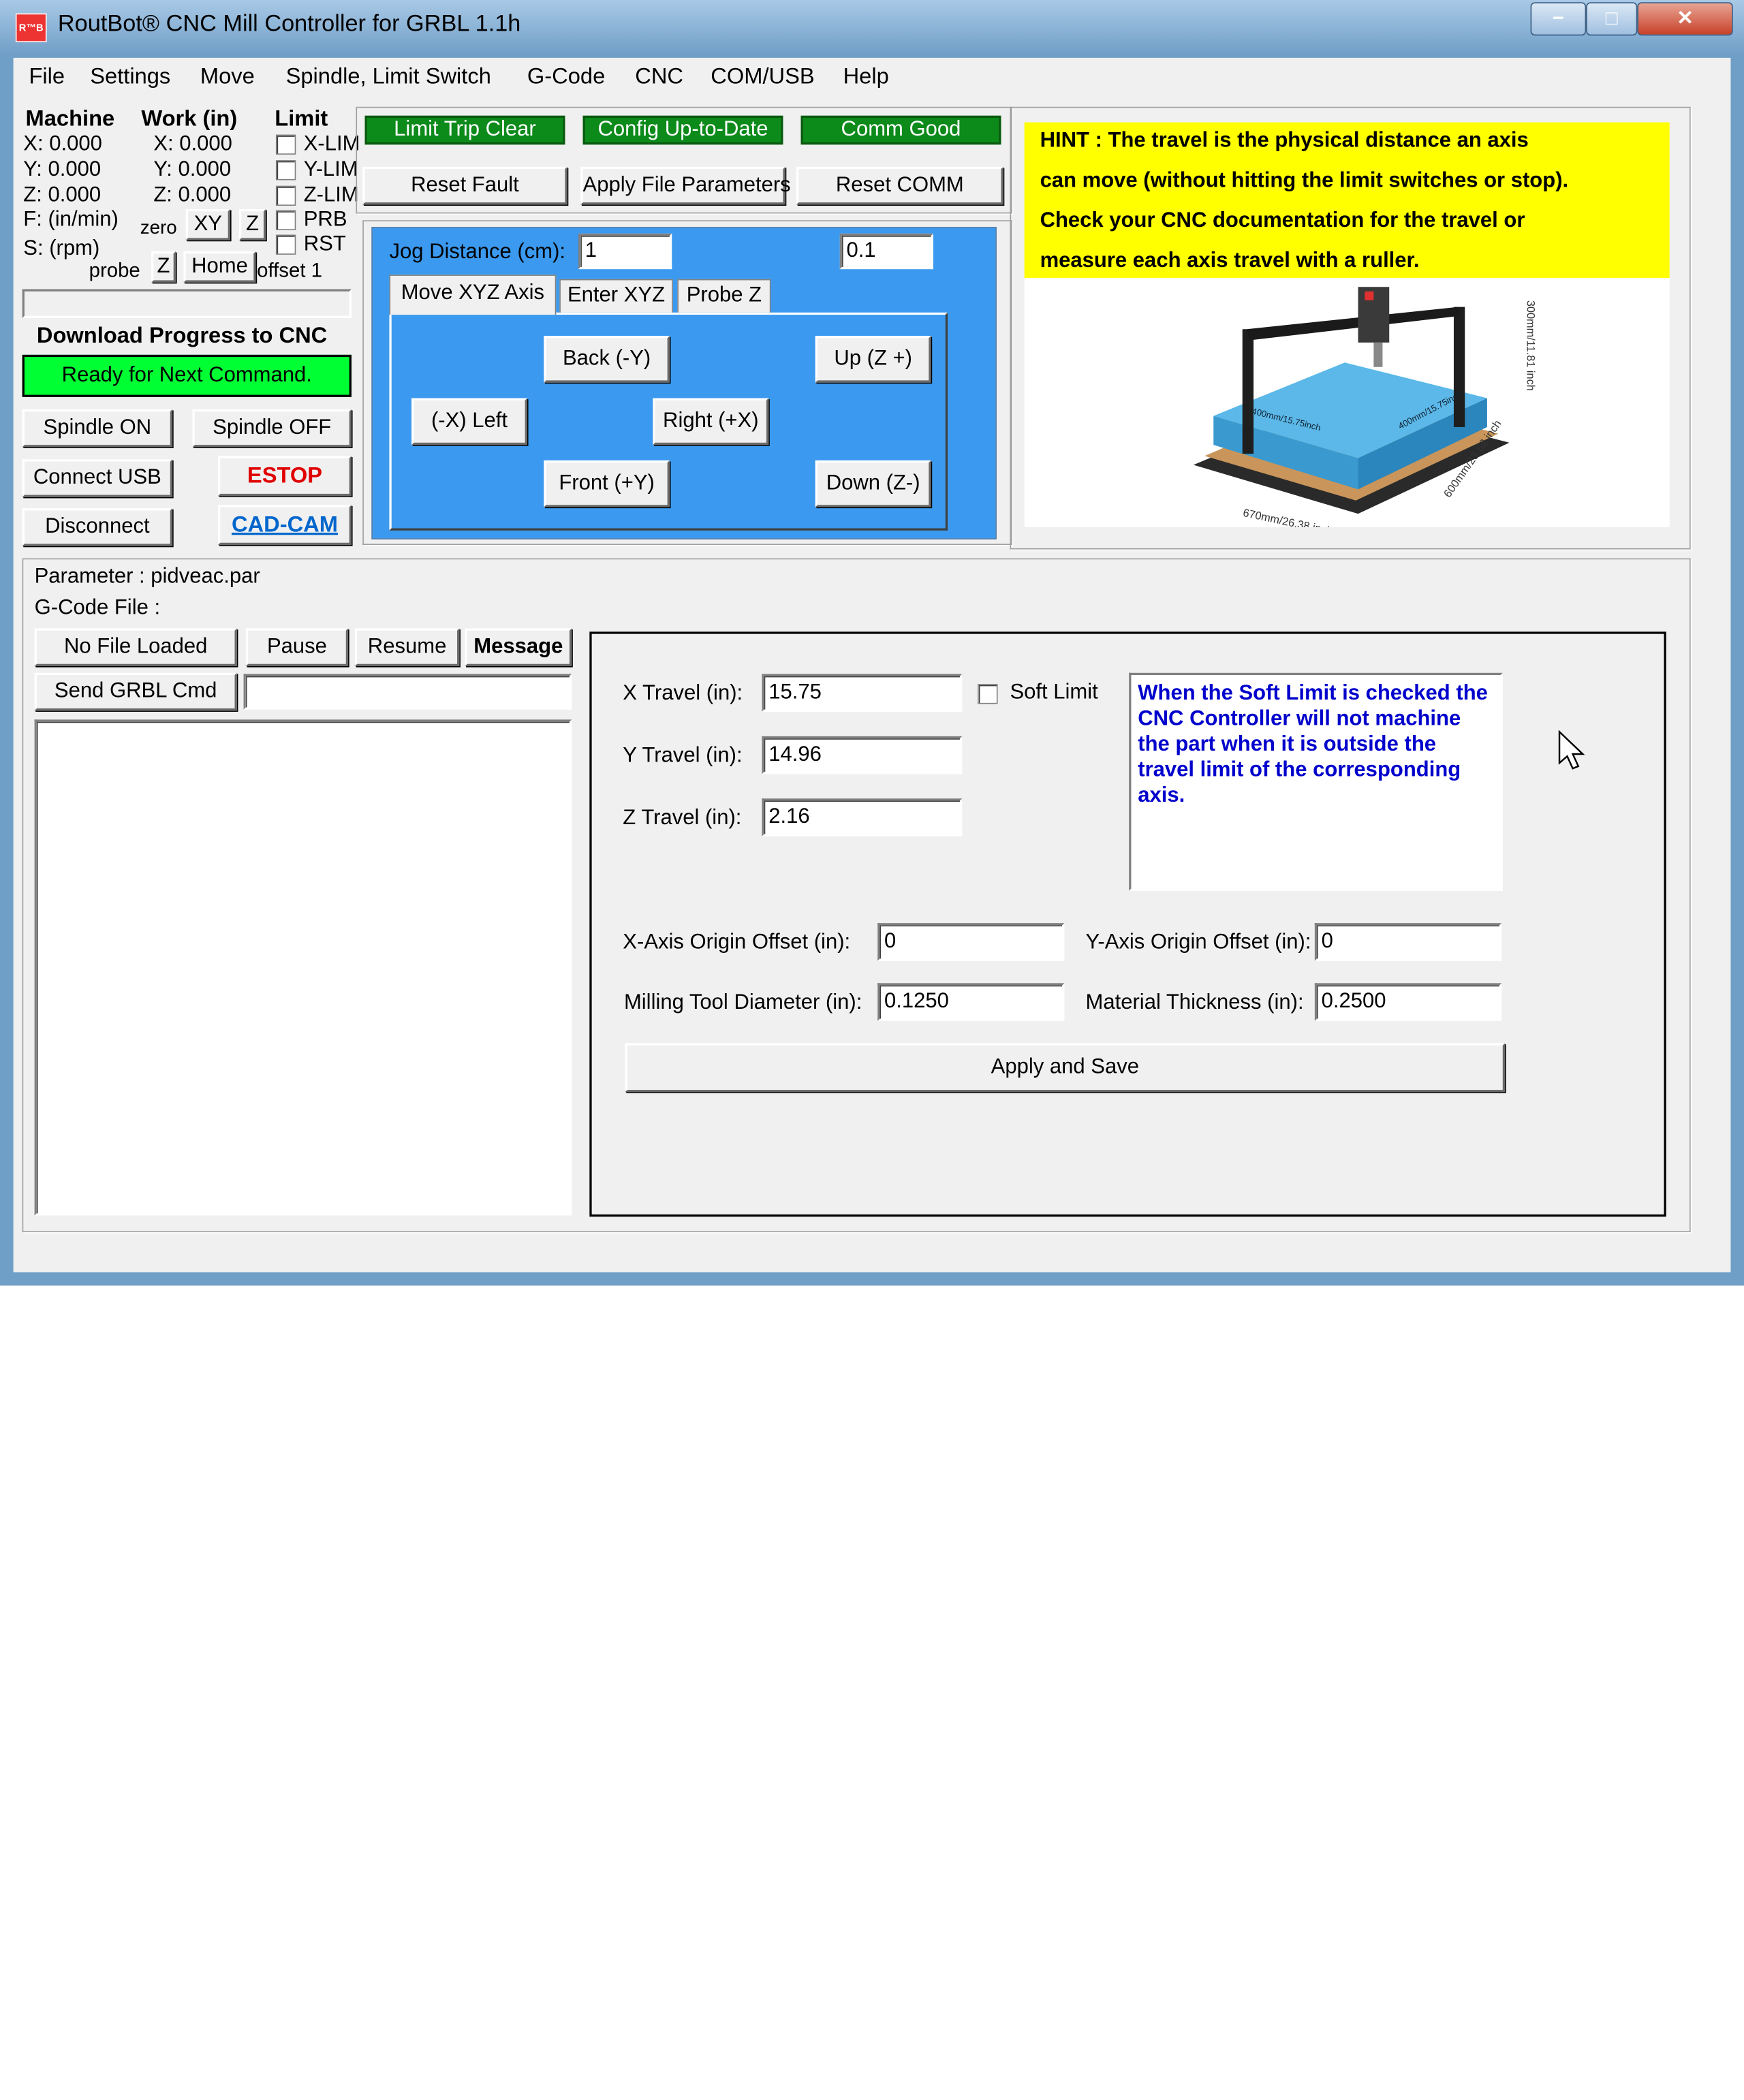 The image size is (1744, 2100). I want to click on dim-width-label: 670mm/26.38 inch, so click(1288, 517).